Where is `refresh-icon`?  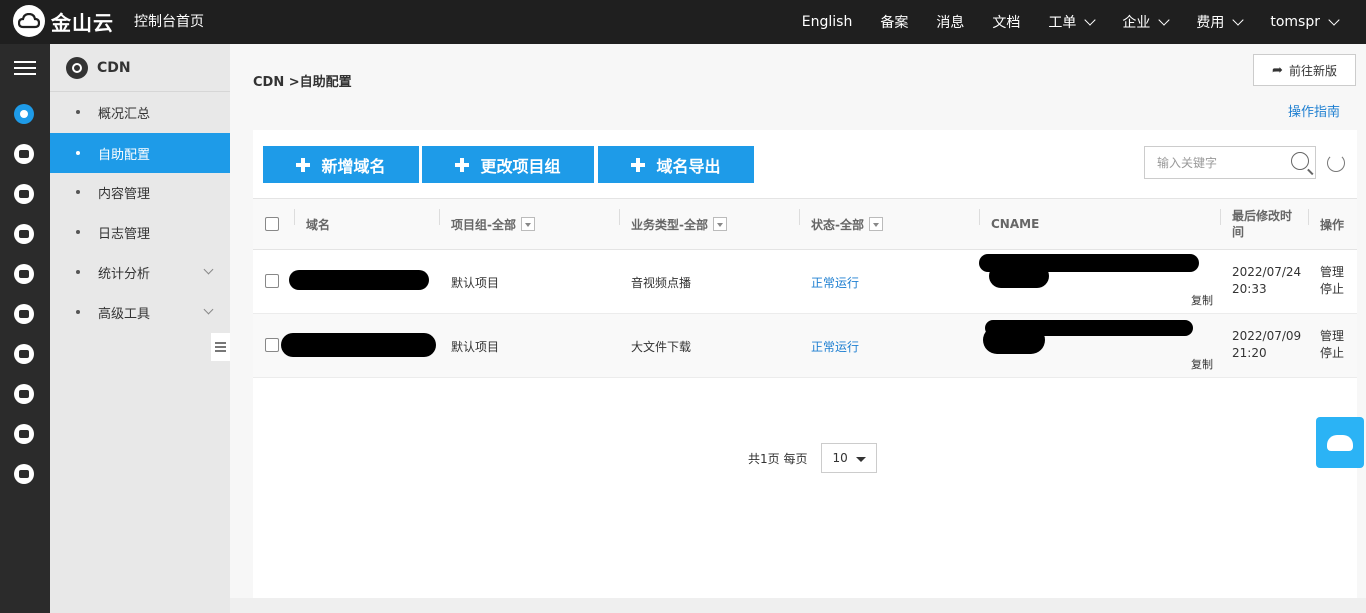 refresh-icon is located at coordinates (1336, 163).